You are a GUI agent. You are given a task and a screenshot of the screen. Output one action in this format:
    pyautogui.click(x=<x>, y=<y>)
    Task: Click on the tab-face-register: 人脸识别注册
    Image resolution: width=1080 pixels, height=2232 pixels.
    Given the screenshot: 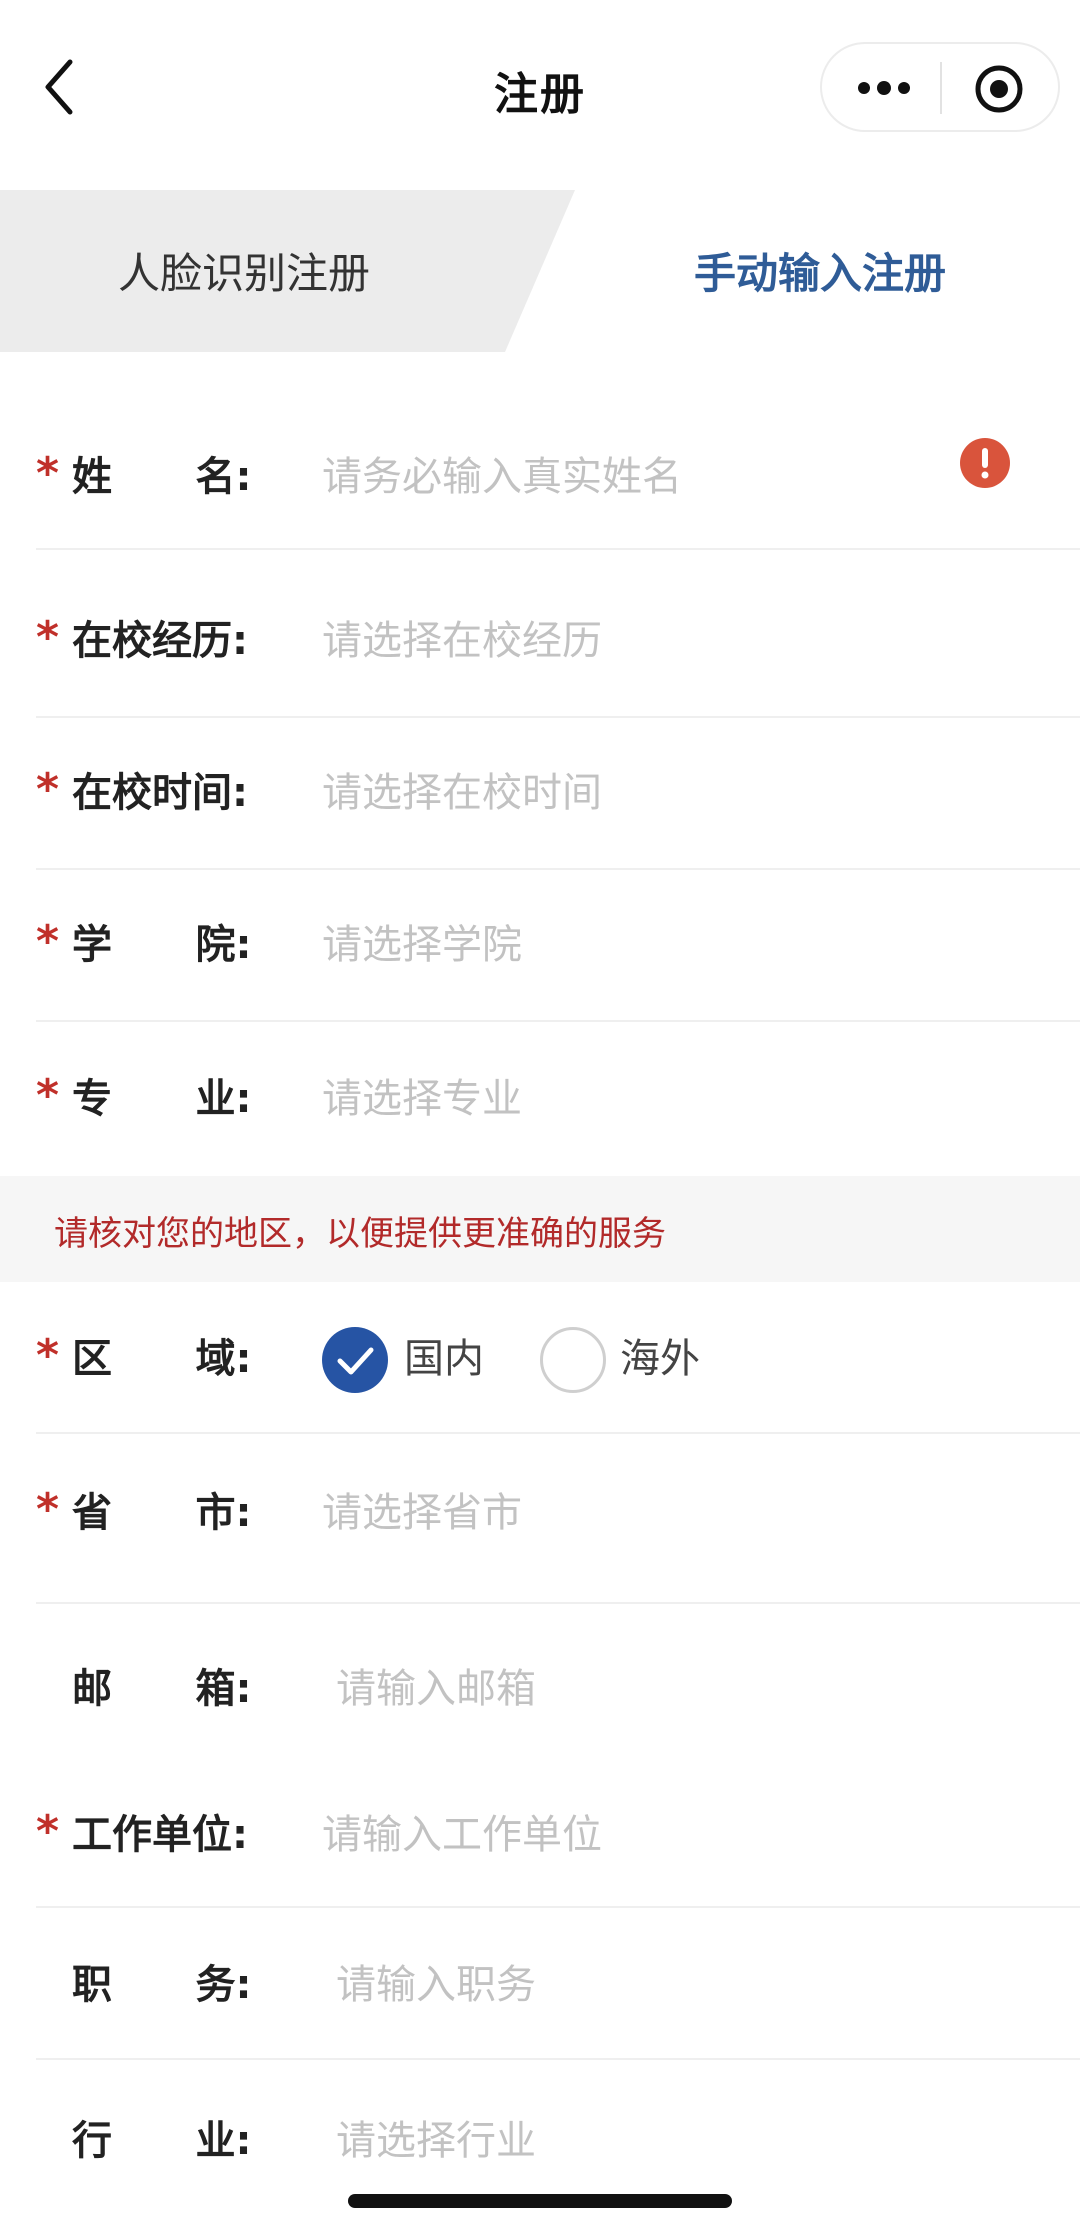 What is the action you would take?
    pyautogui.click(x=244, y=270)
    